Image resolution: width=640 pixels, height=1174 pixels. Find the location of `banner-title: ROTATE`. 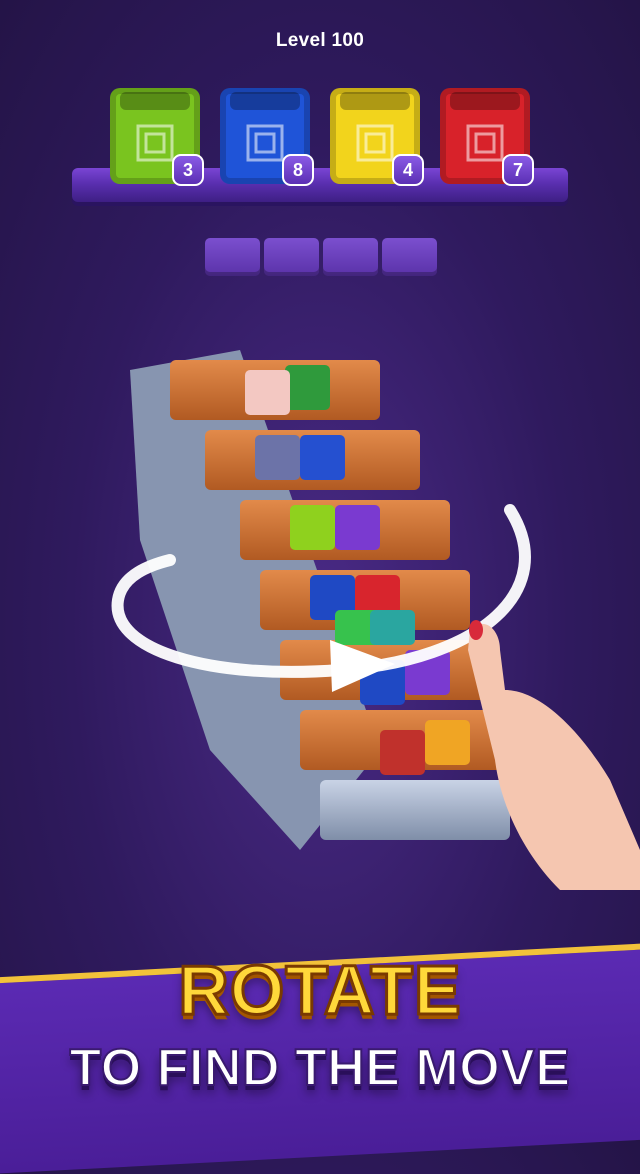

banner-title: ROTATE is located at coordinates (319, 990).